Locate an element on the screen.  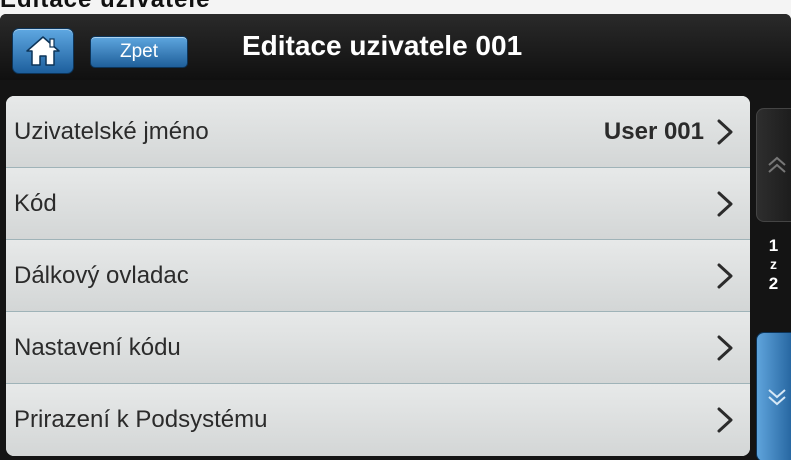
double-chevron-down-icon is located at coordinates (777, 397).